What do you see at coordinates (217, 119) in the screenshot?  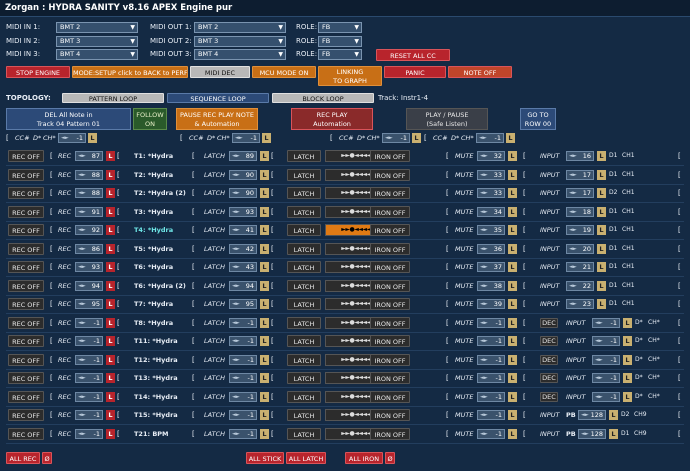 I see `pause-rec-play-button: PAUSE REC PLAY NOTE & Automation` at bounding box center [217, 119].